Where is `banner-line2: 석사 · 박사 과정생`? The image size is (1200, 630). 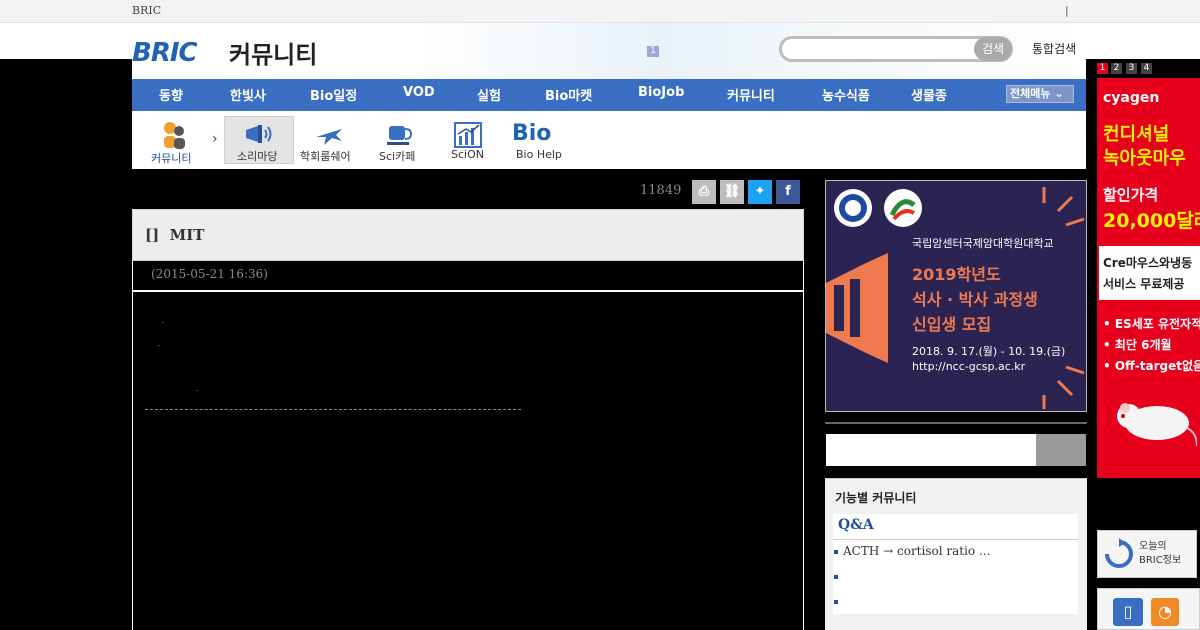 banner-line2: 석사 · 박사 과정생 is located at coordinates (975, 299).